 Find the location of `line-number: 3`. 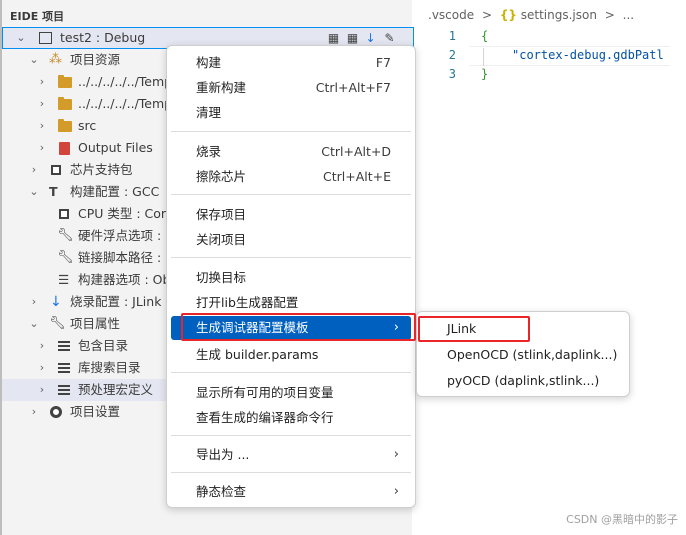

line-number: 3 is located at coordinates (452, 74).